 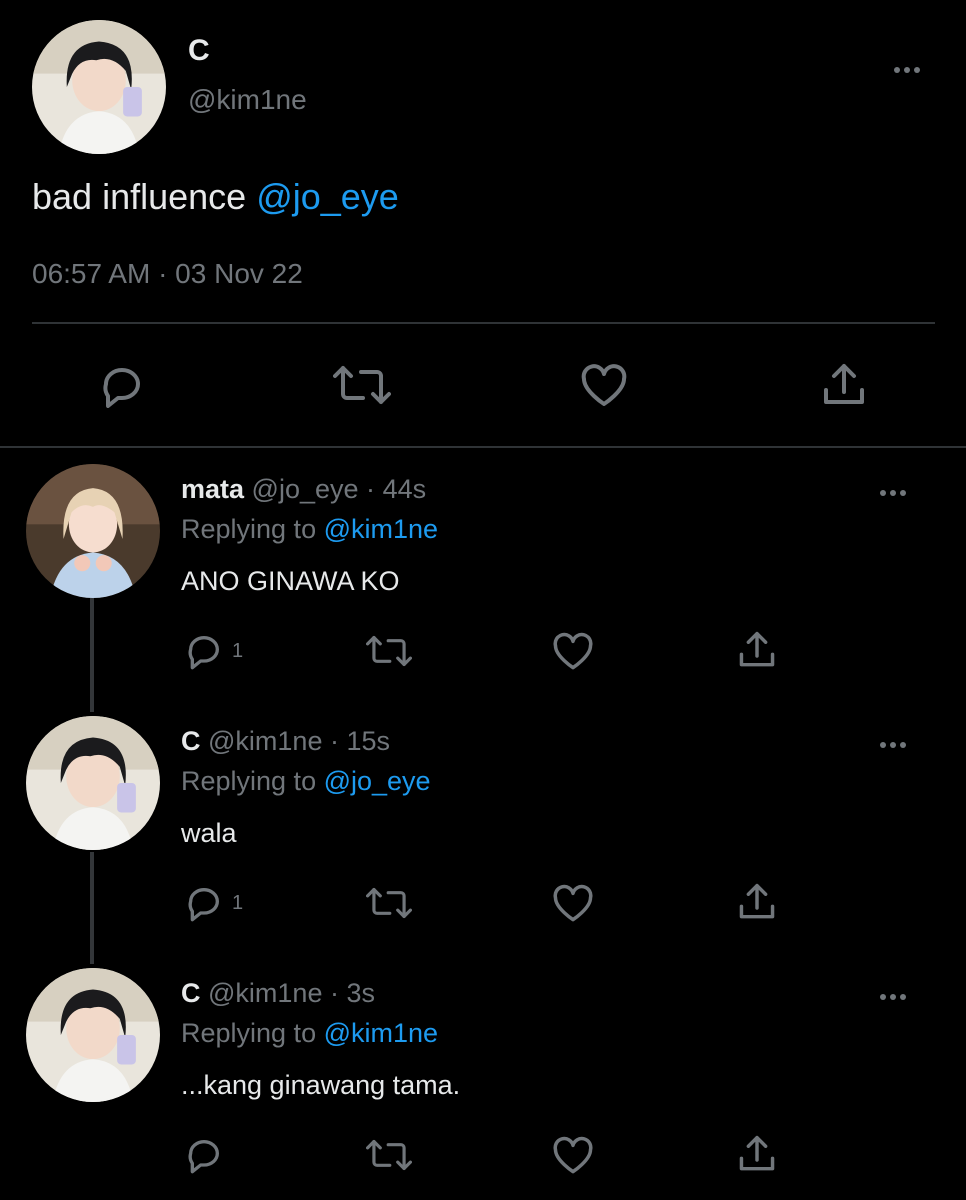 I want to click on reply-header: C @kim1ne · 3s, so click(x=278, y=993).